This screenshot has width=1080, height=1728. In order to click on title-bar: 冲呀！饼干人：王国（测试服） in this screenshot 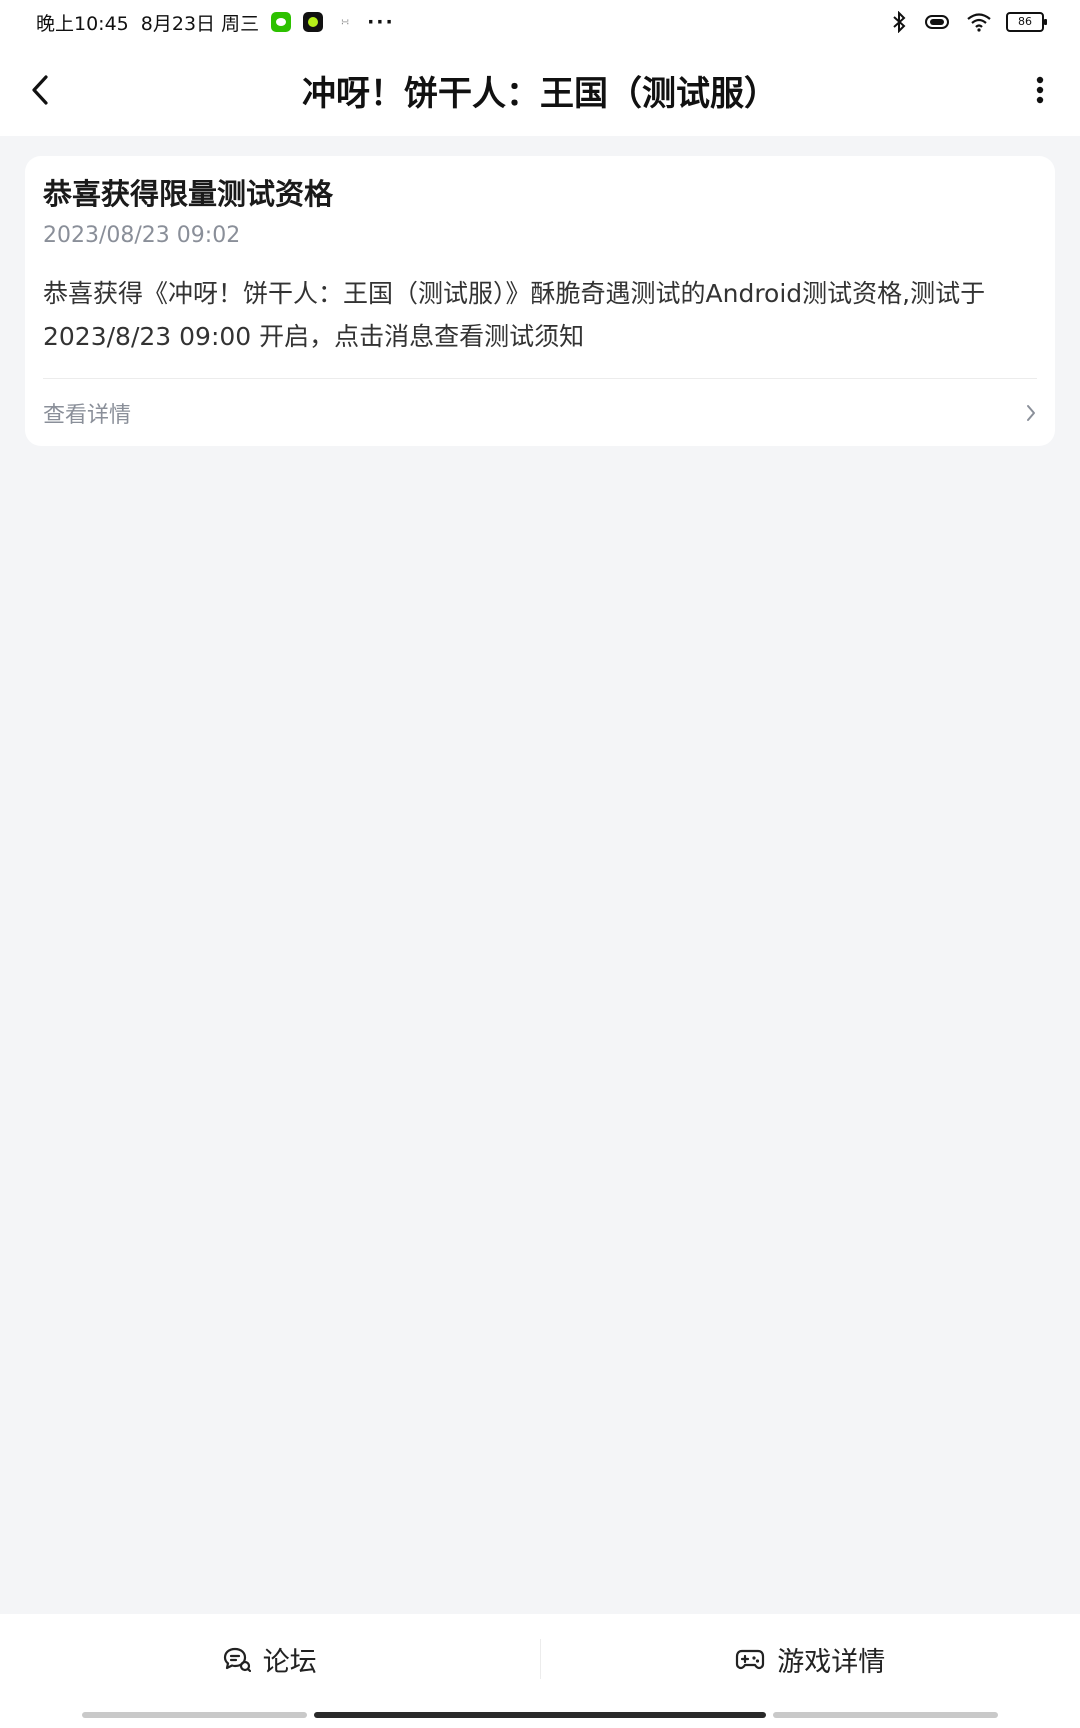, I will do `click(540, 90)`.